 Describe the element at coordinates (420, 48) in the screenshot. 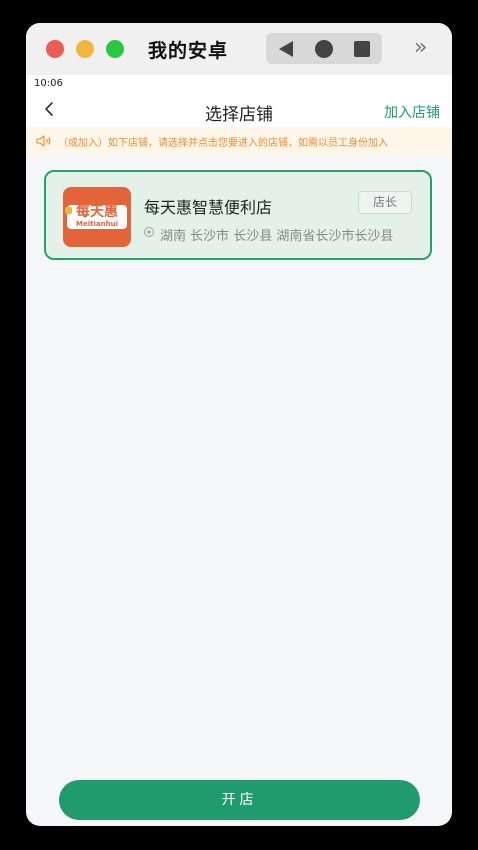

I see `more-options-button: »` at that location.